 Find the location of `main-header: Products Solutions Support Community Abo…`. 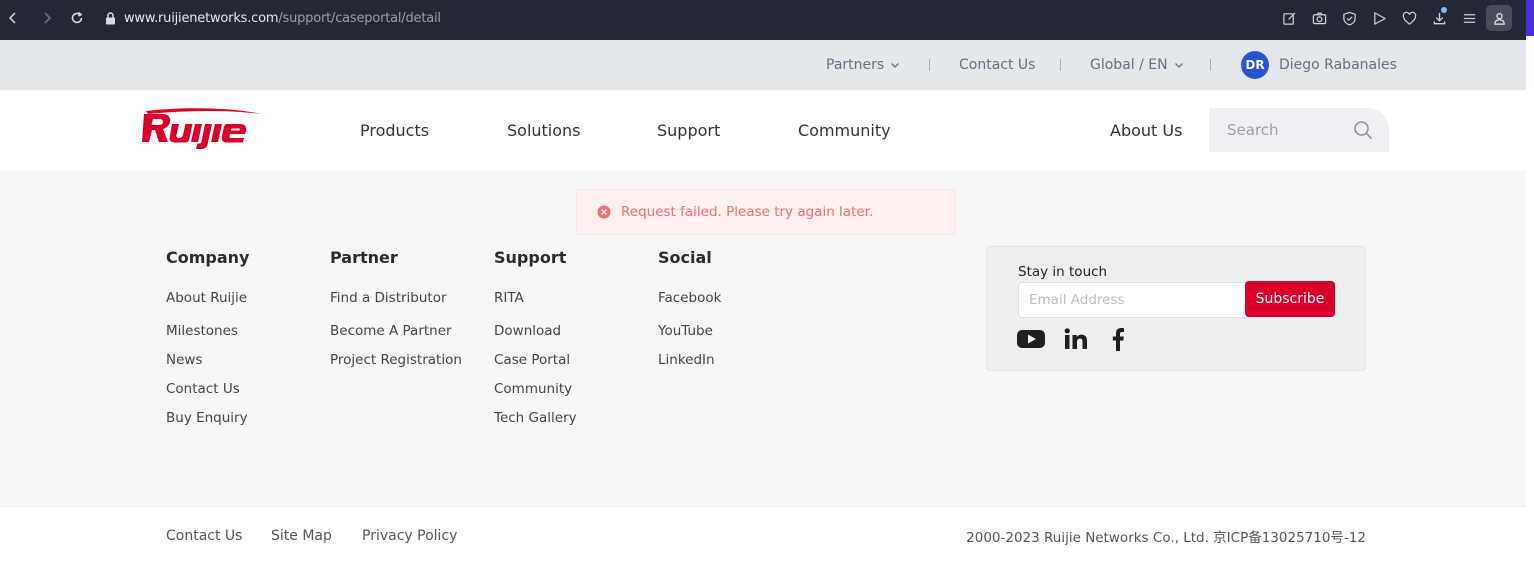

main-header: Products Solutions Support Community Abo… is located at coordinates (763, 130).